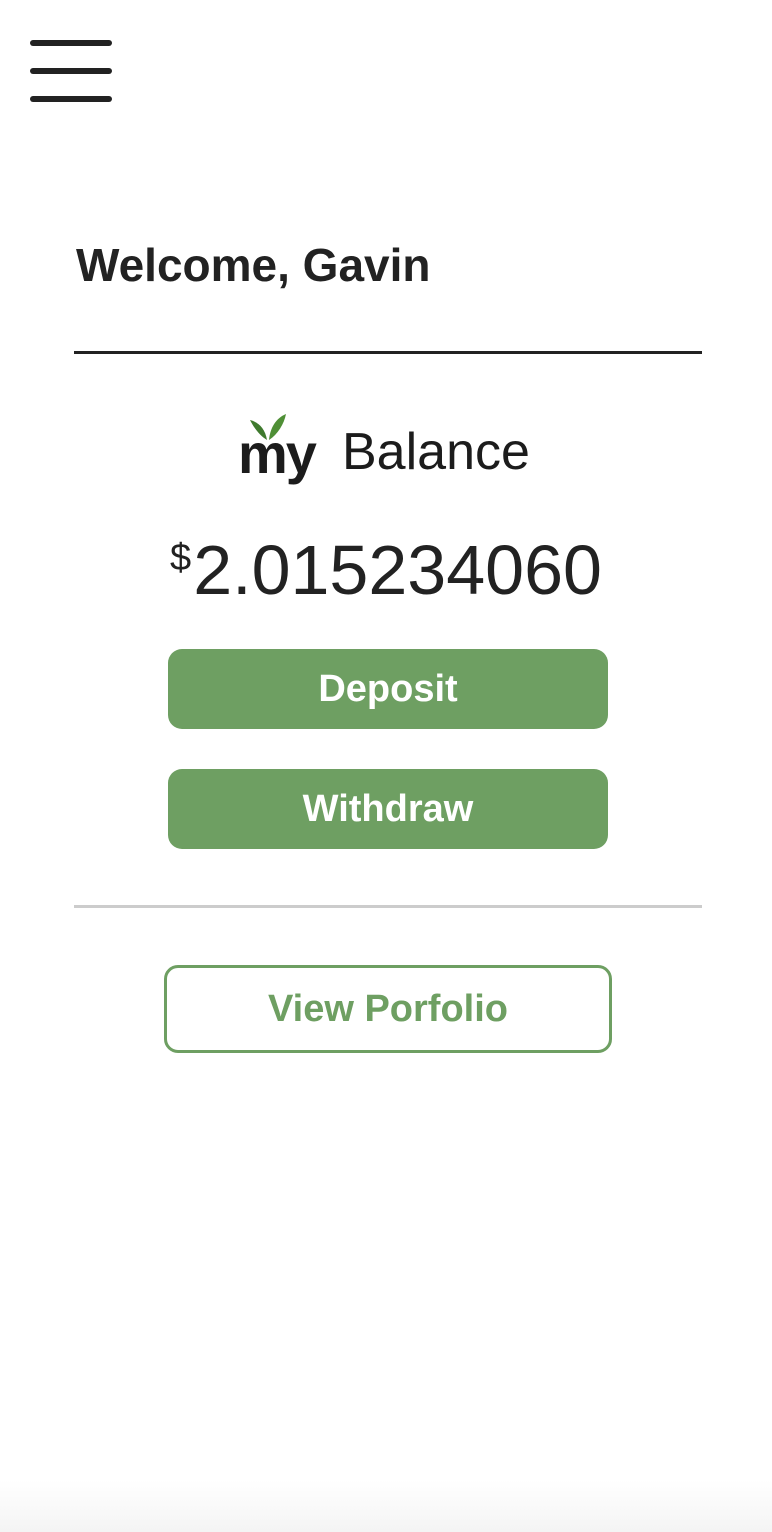 This screenshot has width=772, height=1532. Describe the element at coordinates (388, 1009) in the screenshot. I see `view-portfolio-button: View Porfolio` at that location.